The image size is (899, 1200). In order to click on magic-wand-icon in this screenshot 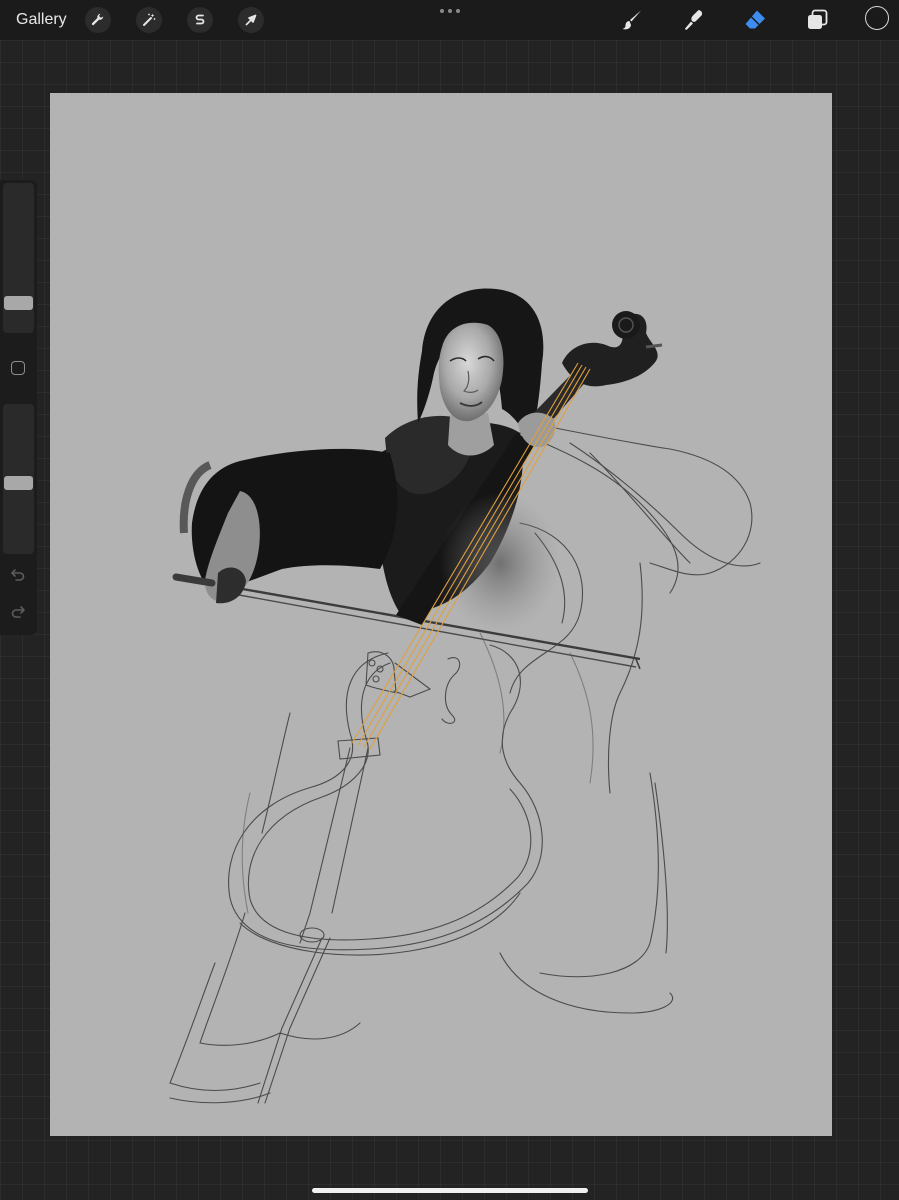, I will do `click(149, 19)`.